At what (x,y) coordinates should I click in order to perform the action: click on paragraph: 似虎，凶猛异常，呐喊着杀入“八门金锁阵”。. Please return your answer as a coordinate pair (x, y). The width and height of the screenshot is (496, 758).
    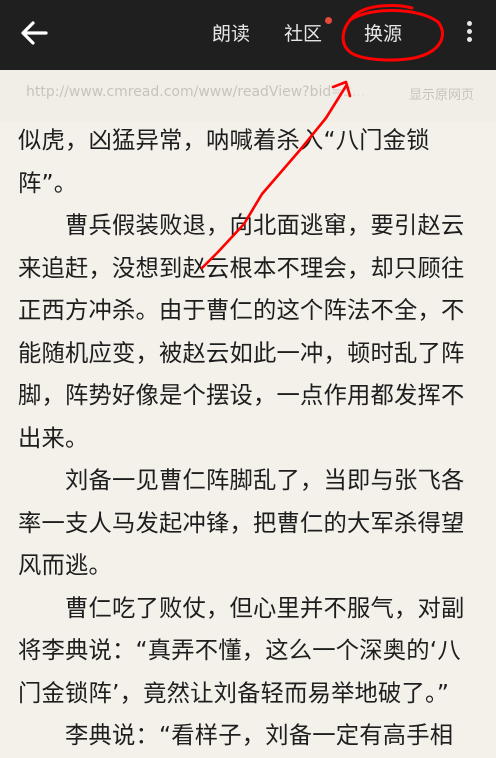
    Looking at the image, I should click on (224, 162).